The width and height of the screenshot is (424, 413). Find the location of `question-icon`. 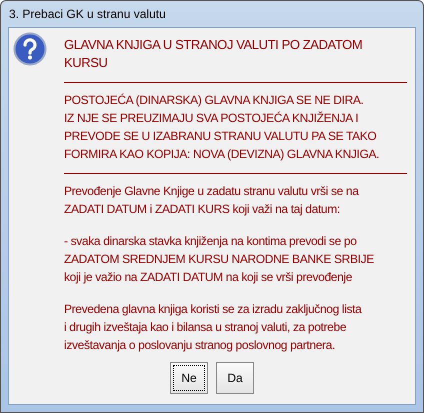

question-icon is located at coordinates (30, 49).